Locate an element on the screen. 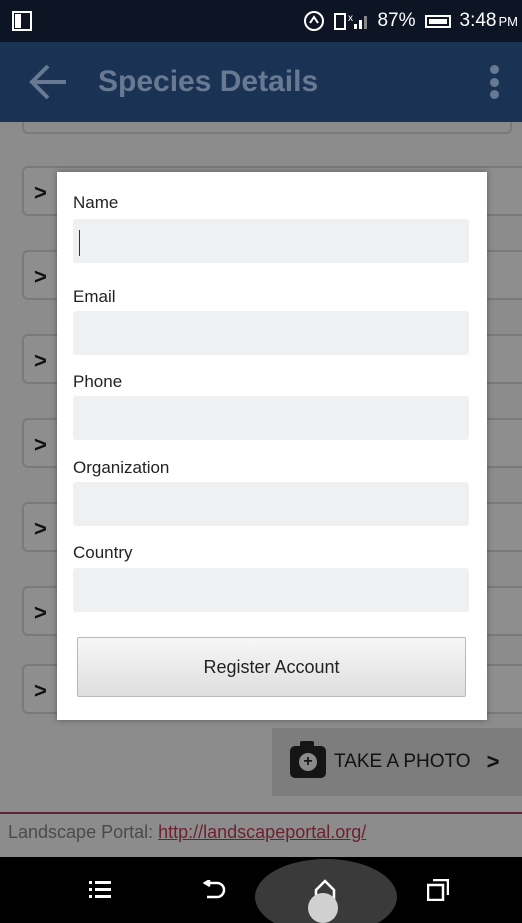  take-photo-button: TAKE A PHOTO > is located at coordinates (397, 762).